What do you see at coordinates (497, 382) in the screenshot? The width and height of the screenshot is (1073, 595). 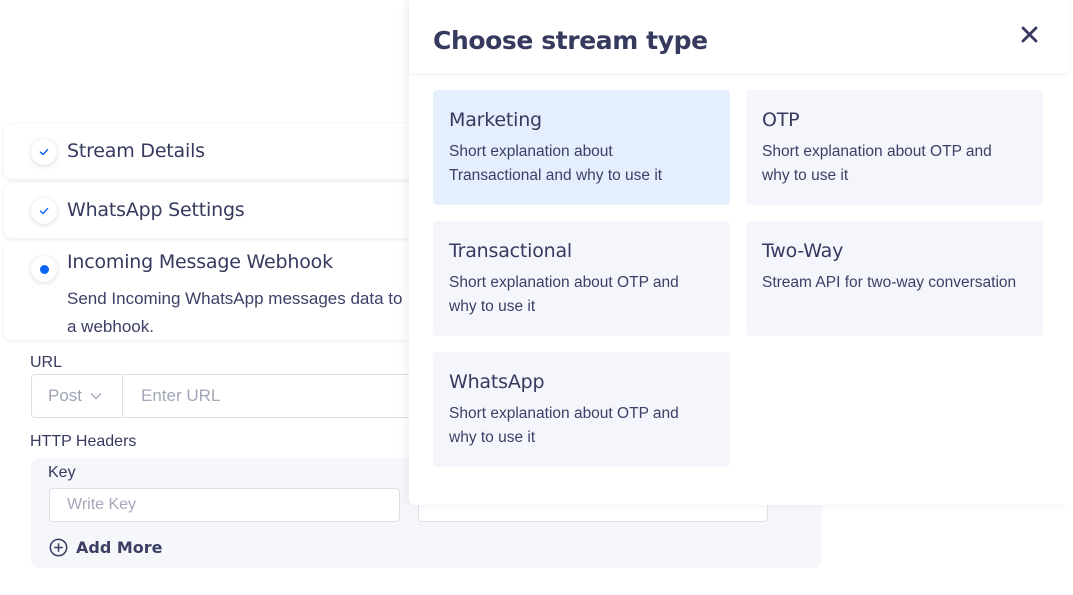 I see `card-title: WhatsApp` at bounding box center [497, 382].